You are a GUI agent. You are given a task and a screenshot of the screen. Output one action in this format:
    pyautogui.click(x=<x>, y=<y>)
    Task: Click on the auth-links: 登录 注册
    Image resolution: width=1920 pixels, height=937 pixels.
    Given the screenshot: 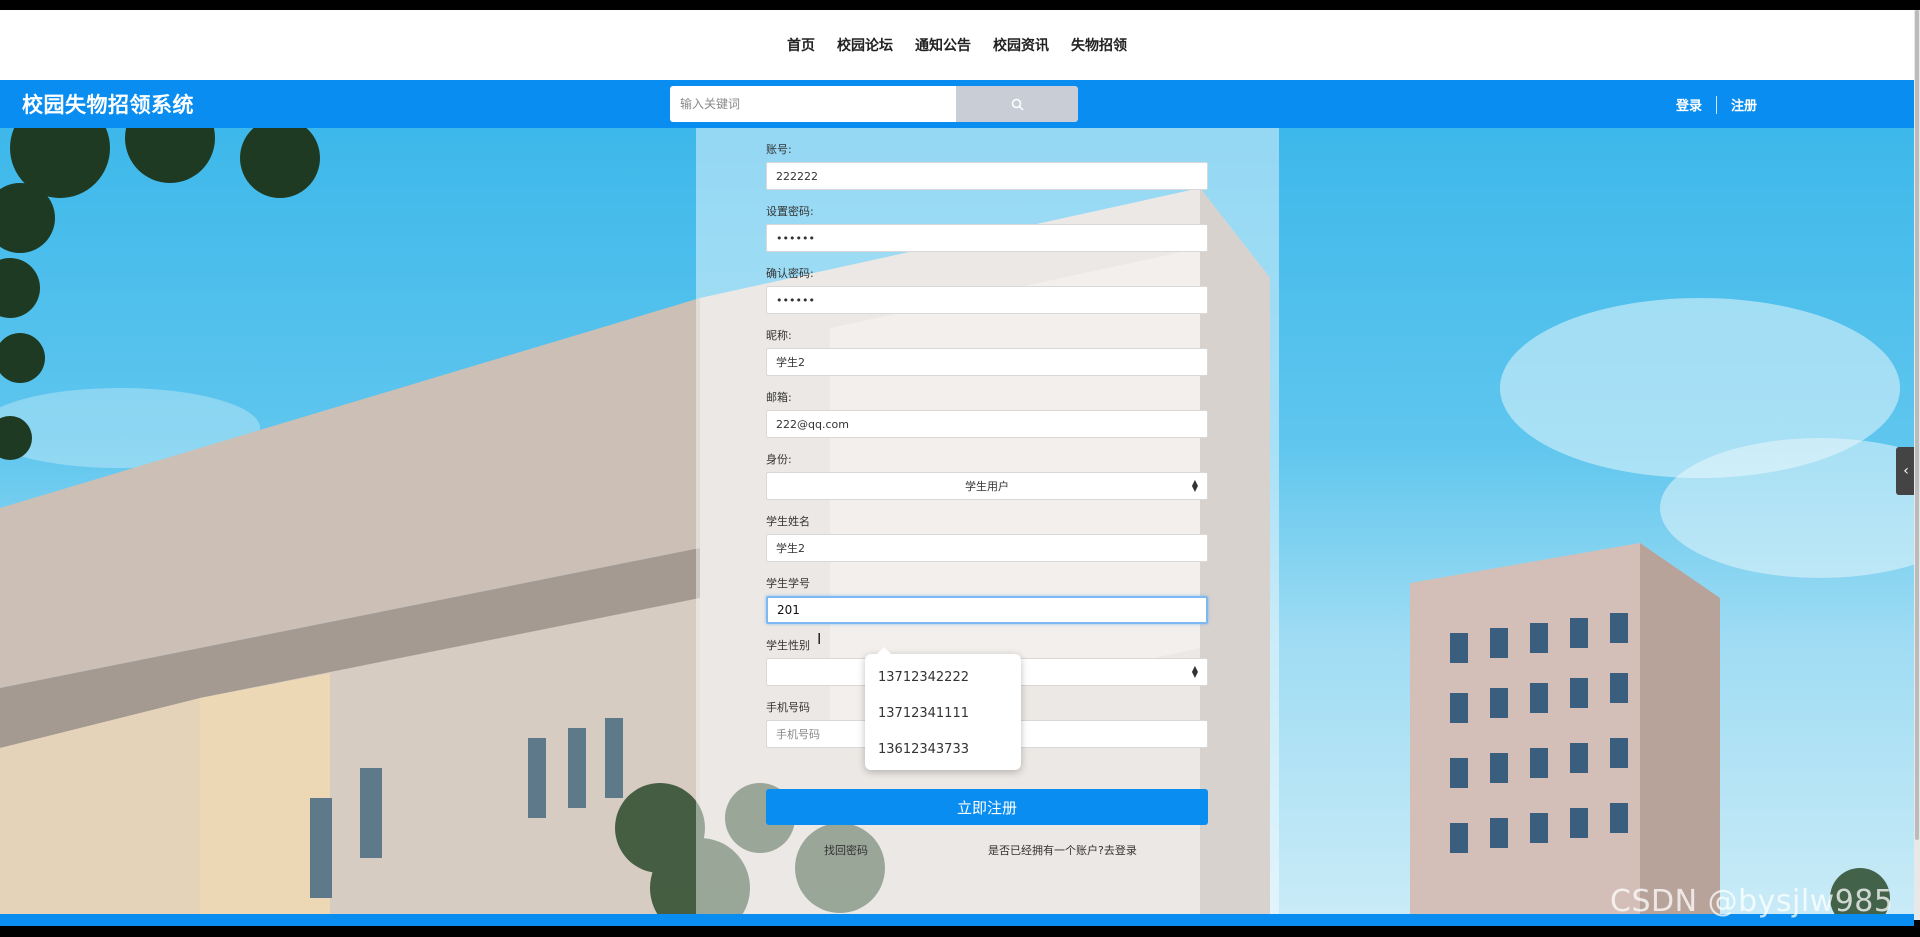 What is the action you would take?
    pyautogui.click(x=1716, y=104)
    